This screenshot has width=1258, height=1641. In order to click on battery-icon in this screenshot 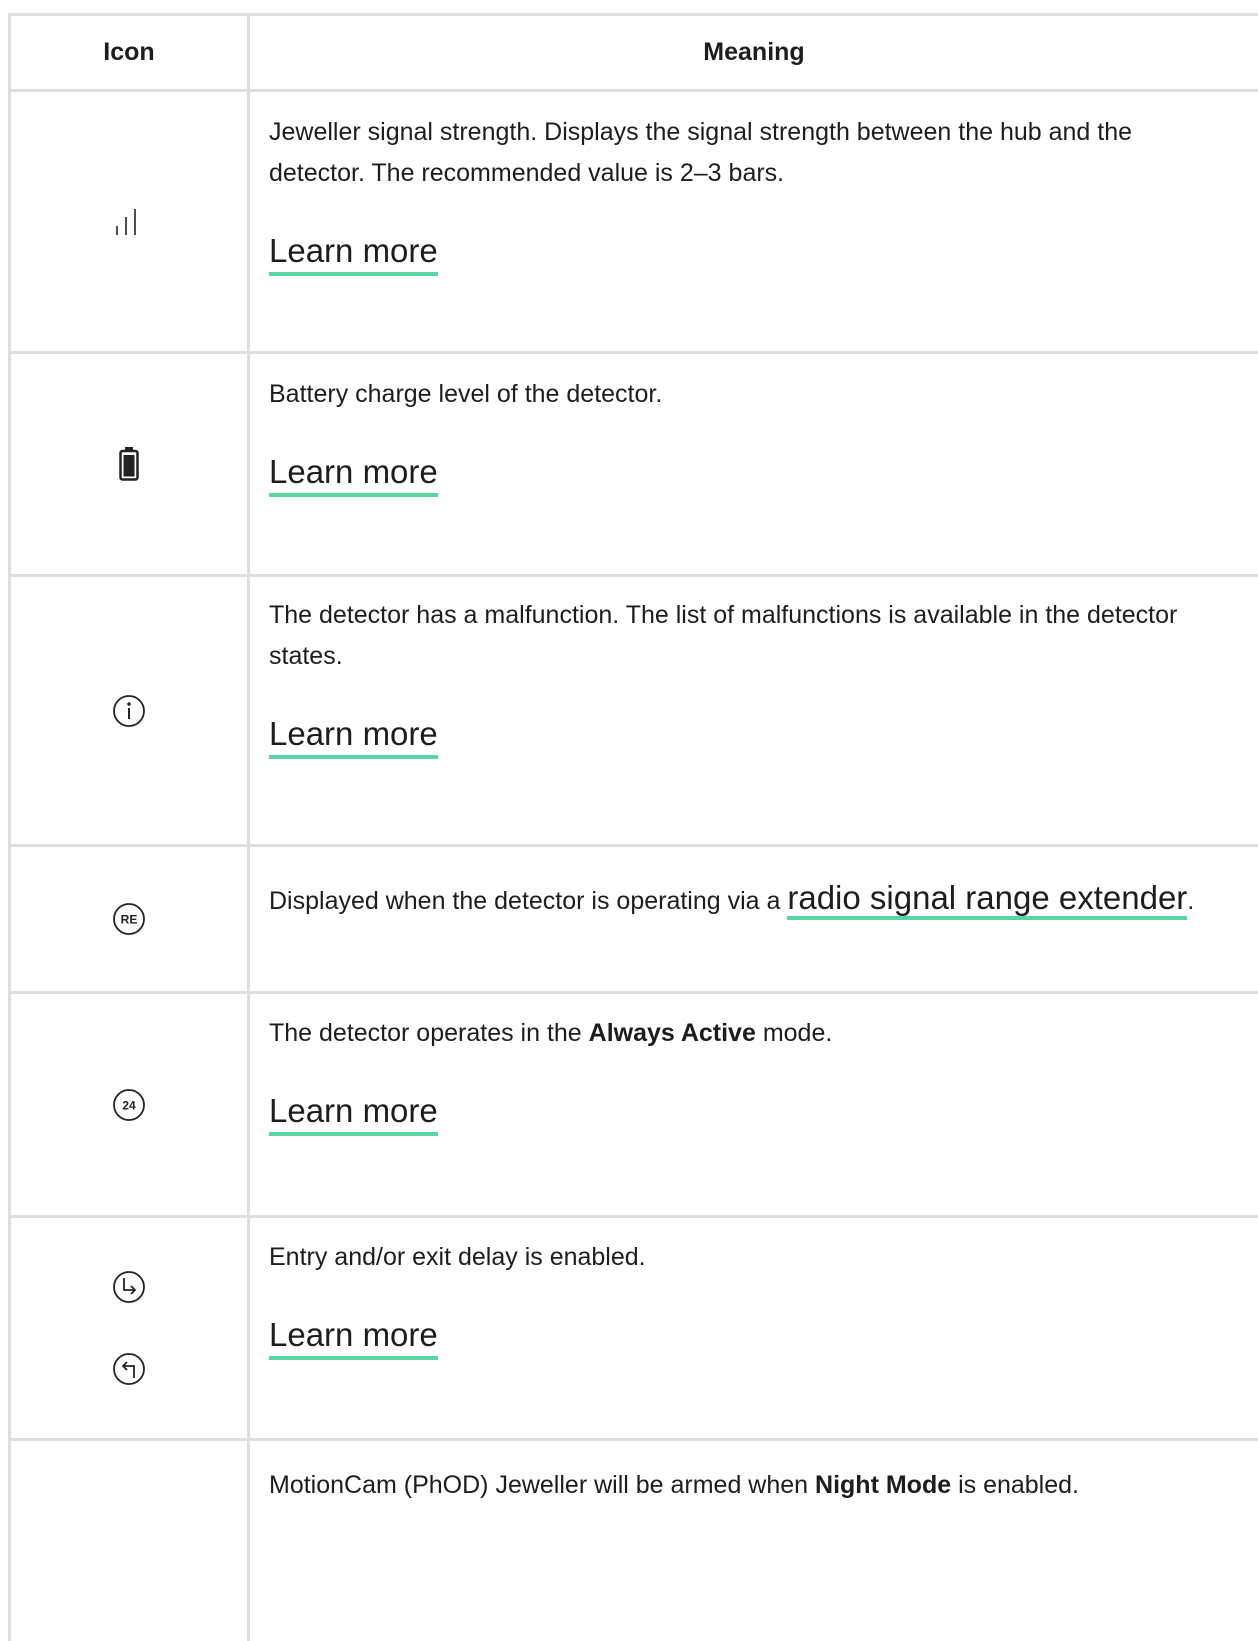, I will do `click(129, 464)`.